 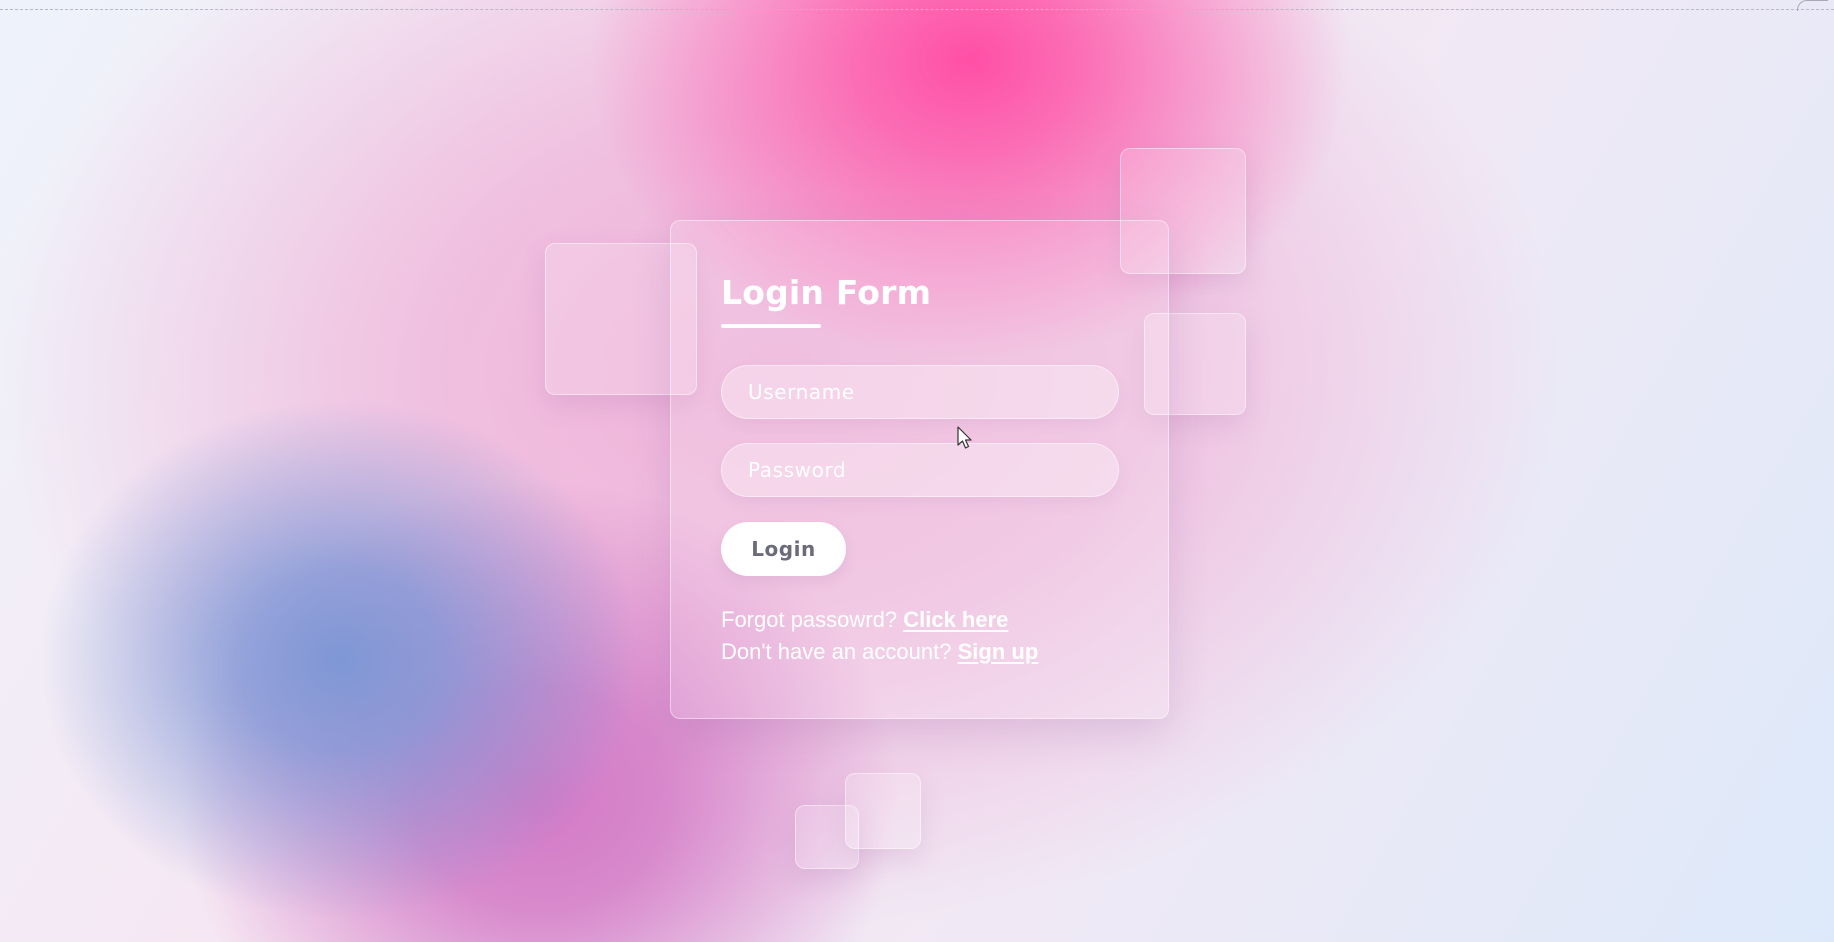 I want to click on signup-text: Don't have an account?, so click(x=836, y=651).